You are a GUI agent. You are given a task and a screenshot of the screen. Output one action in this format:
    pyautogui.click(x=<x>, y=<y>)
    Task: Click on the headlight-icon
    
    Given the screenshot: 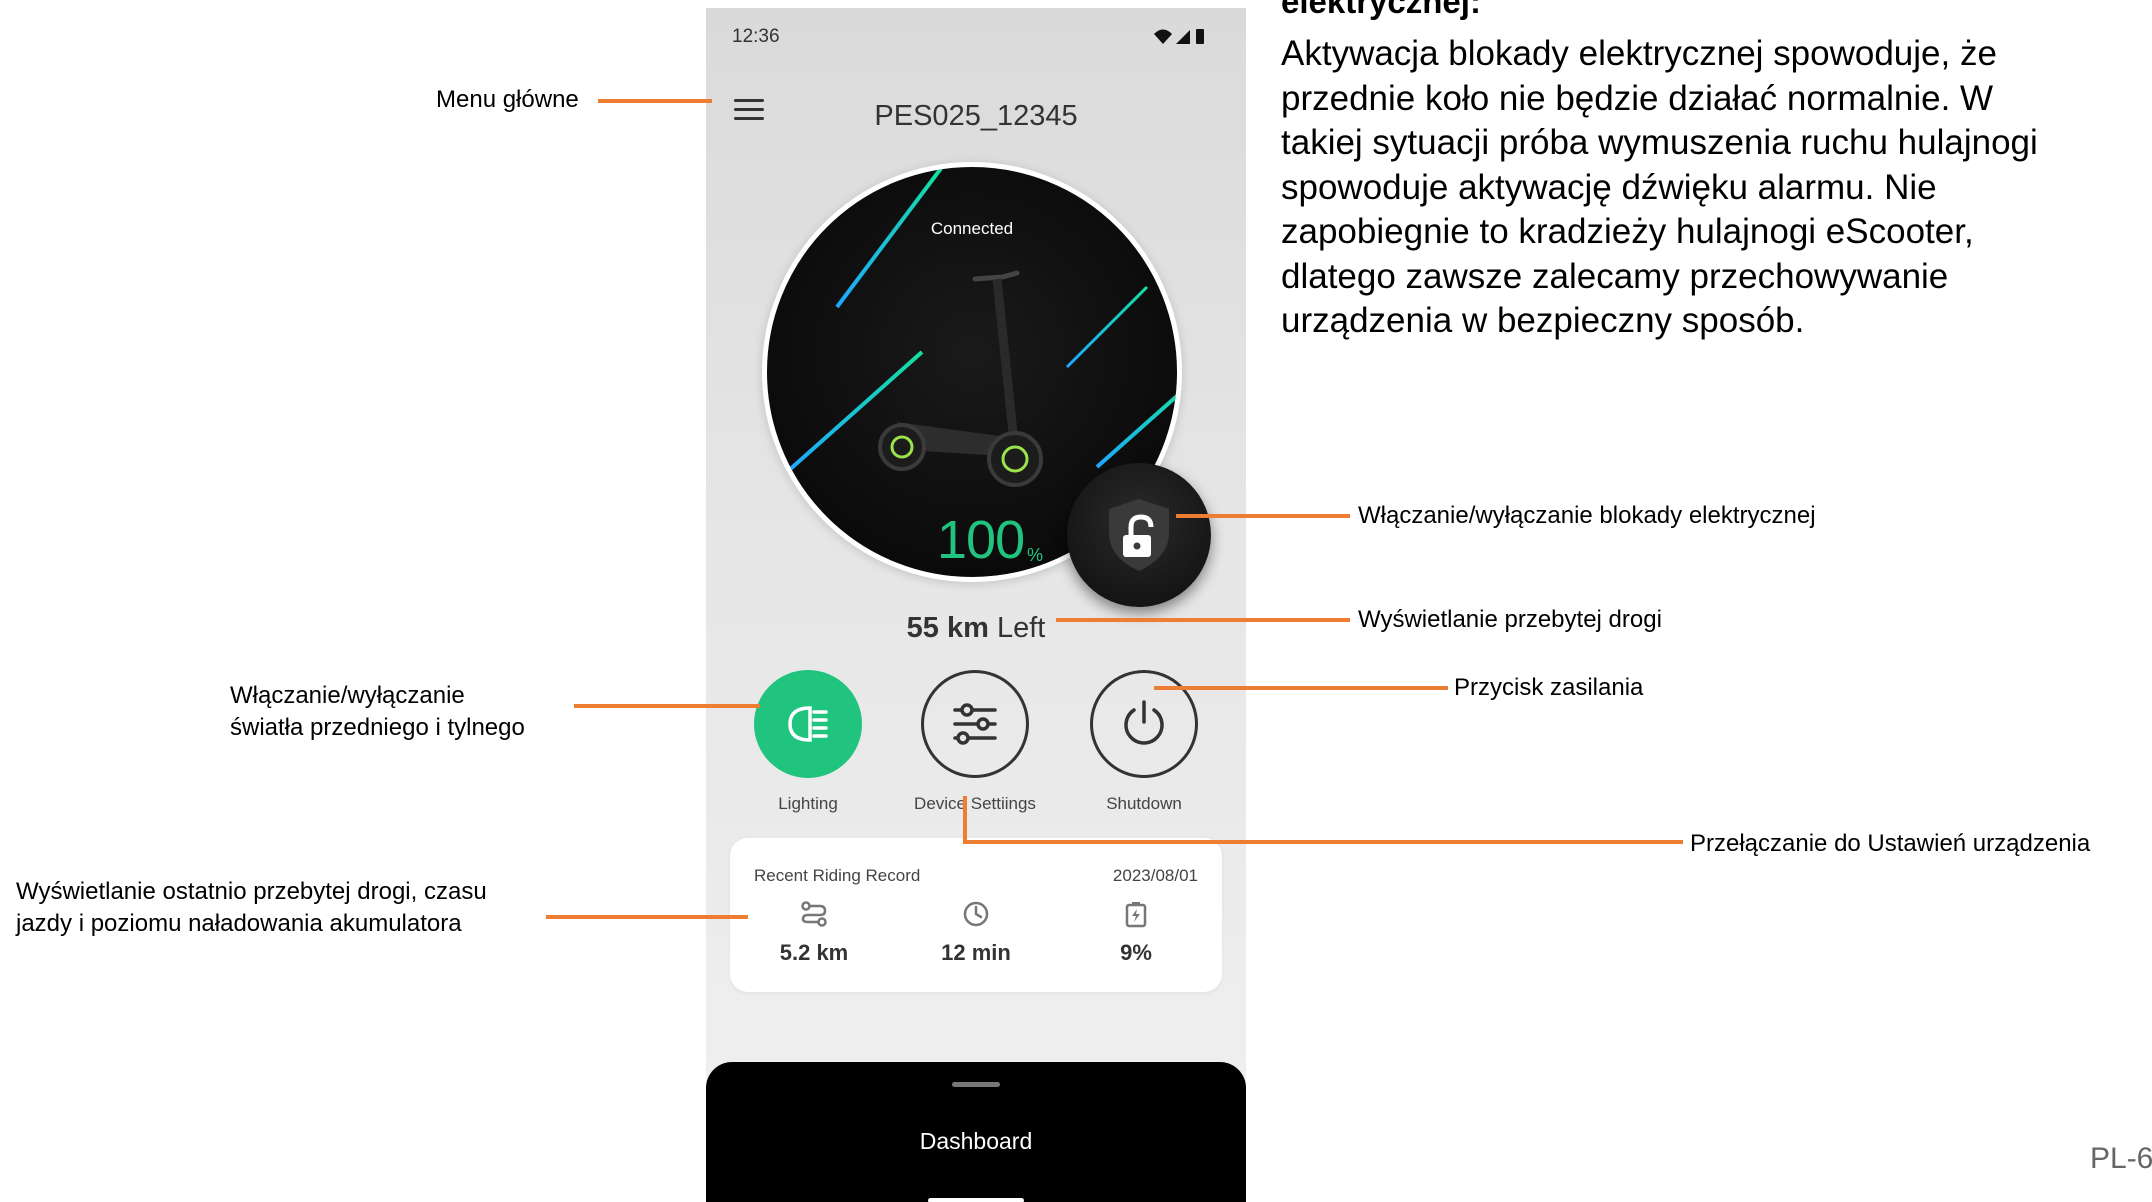 What is the action you would take?
    pyautogui.click(x=808, y=724)
    